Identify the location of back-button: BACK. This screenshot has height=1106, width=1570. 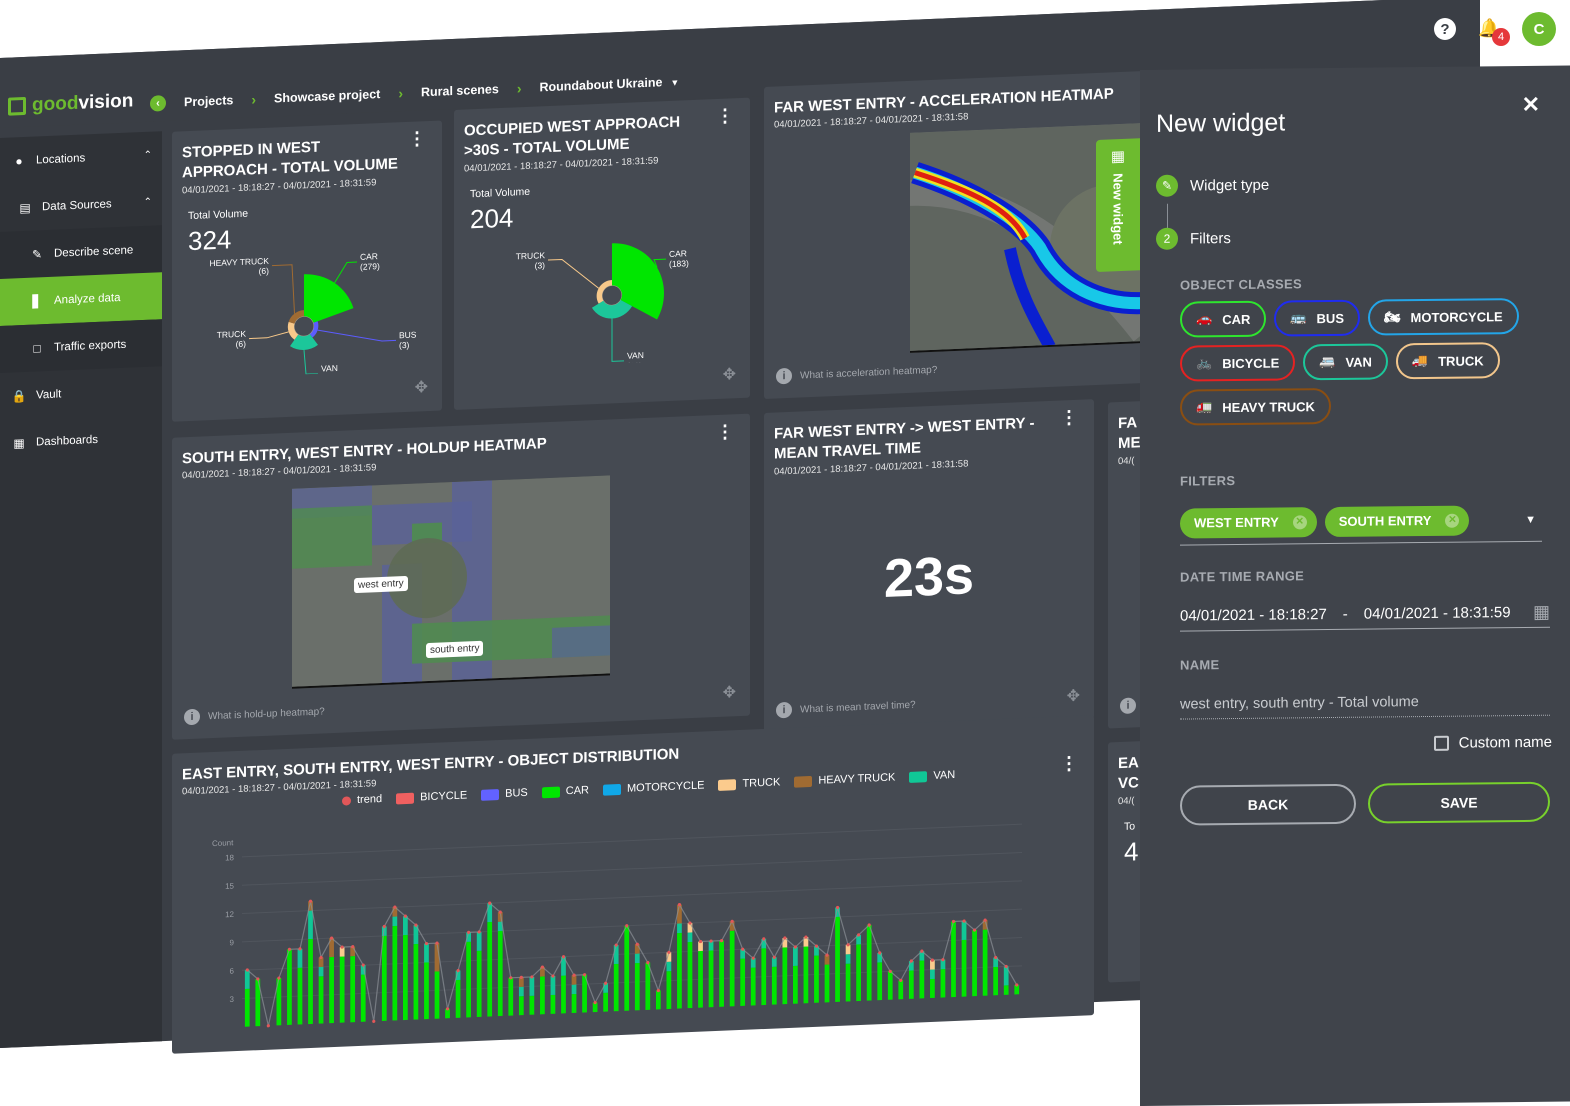
(1268, 804).